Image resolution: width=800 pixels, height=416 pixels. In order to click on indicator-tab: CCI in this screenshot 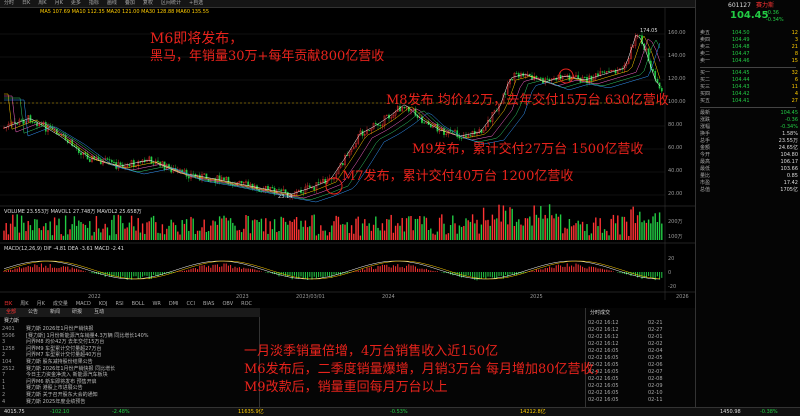, I will do `click(191, 304)`.